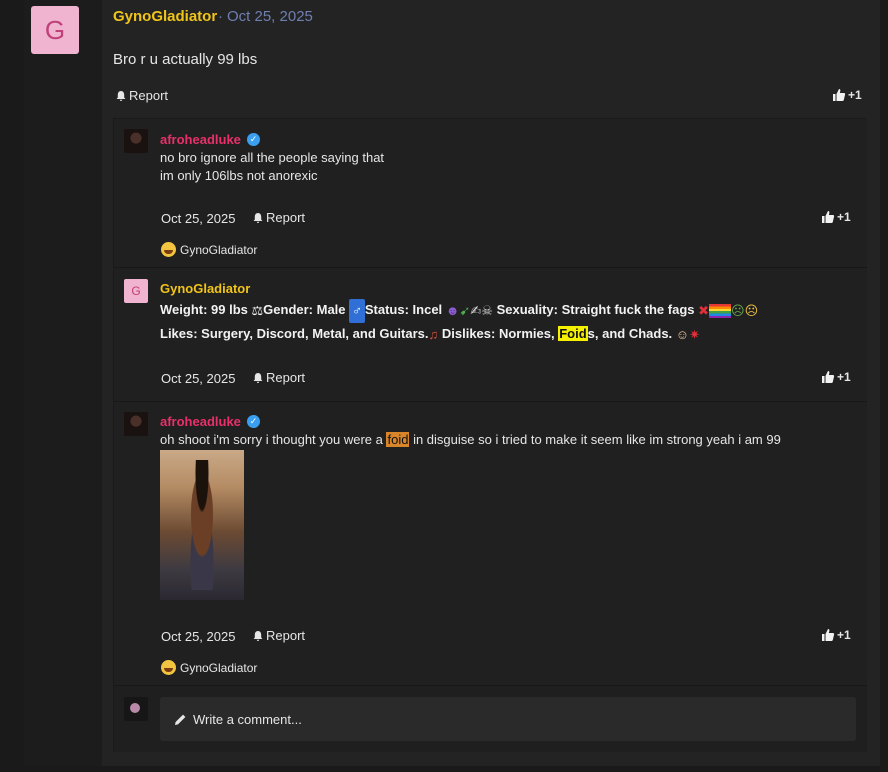 The height and width of the screenshot is (772, 888). What do you see at coordinates (180, 719) in the screenshot?
I see `pencil-icon` at bounding box center [180, 719].